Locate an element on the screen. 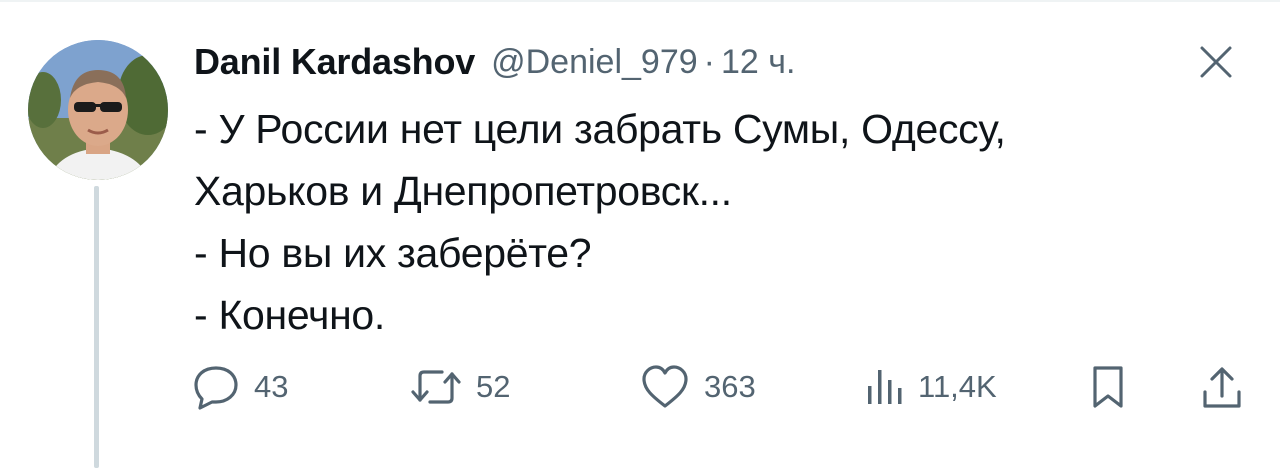 This screenshot has width=1280, height=468. avatar is located at coordinates (98, 110).